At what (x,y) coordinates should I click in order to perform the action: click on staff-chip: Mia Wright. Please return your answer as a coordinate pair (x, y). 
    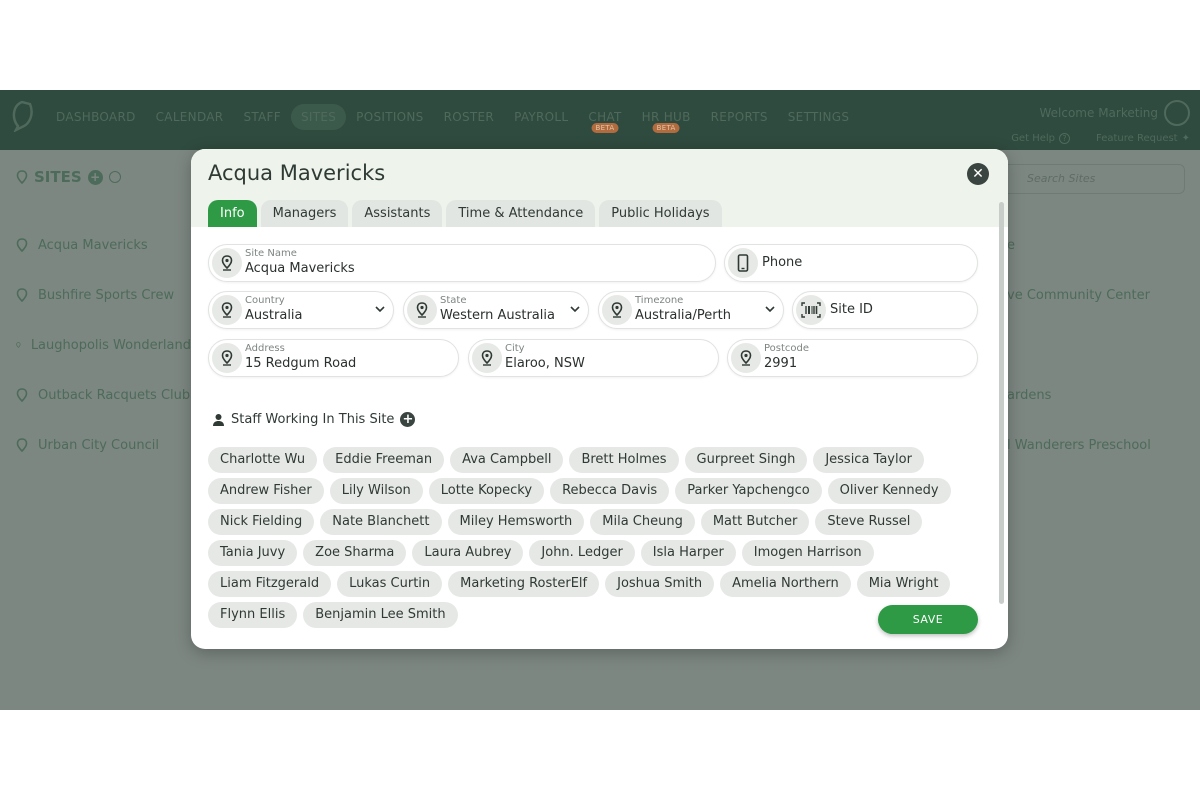
    Looking at the image, I should click on (903, 584).